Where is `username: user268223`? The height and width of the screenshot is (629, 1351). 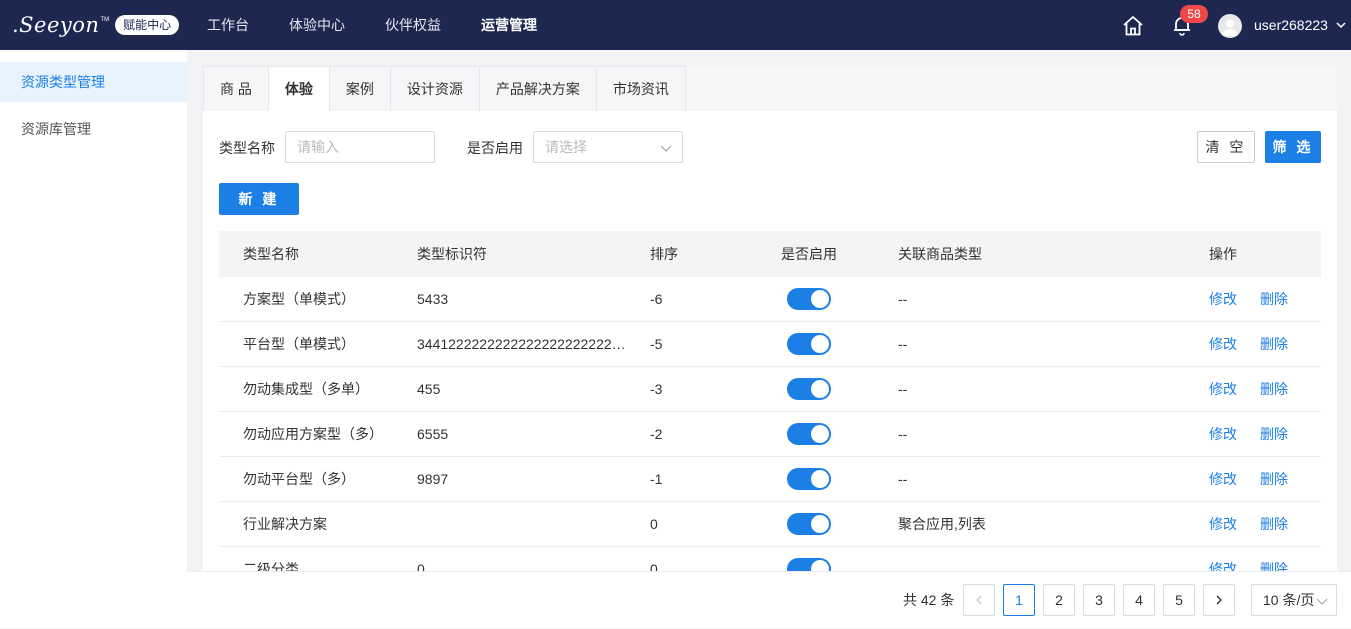 username: user268223 is located at coordinates (1291, 25).